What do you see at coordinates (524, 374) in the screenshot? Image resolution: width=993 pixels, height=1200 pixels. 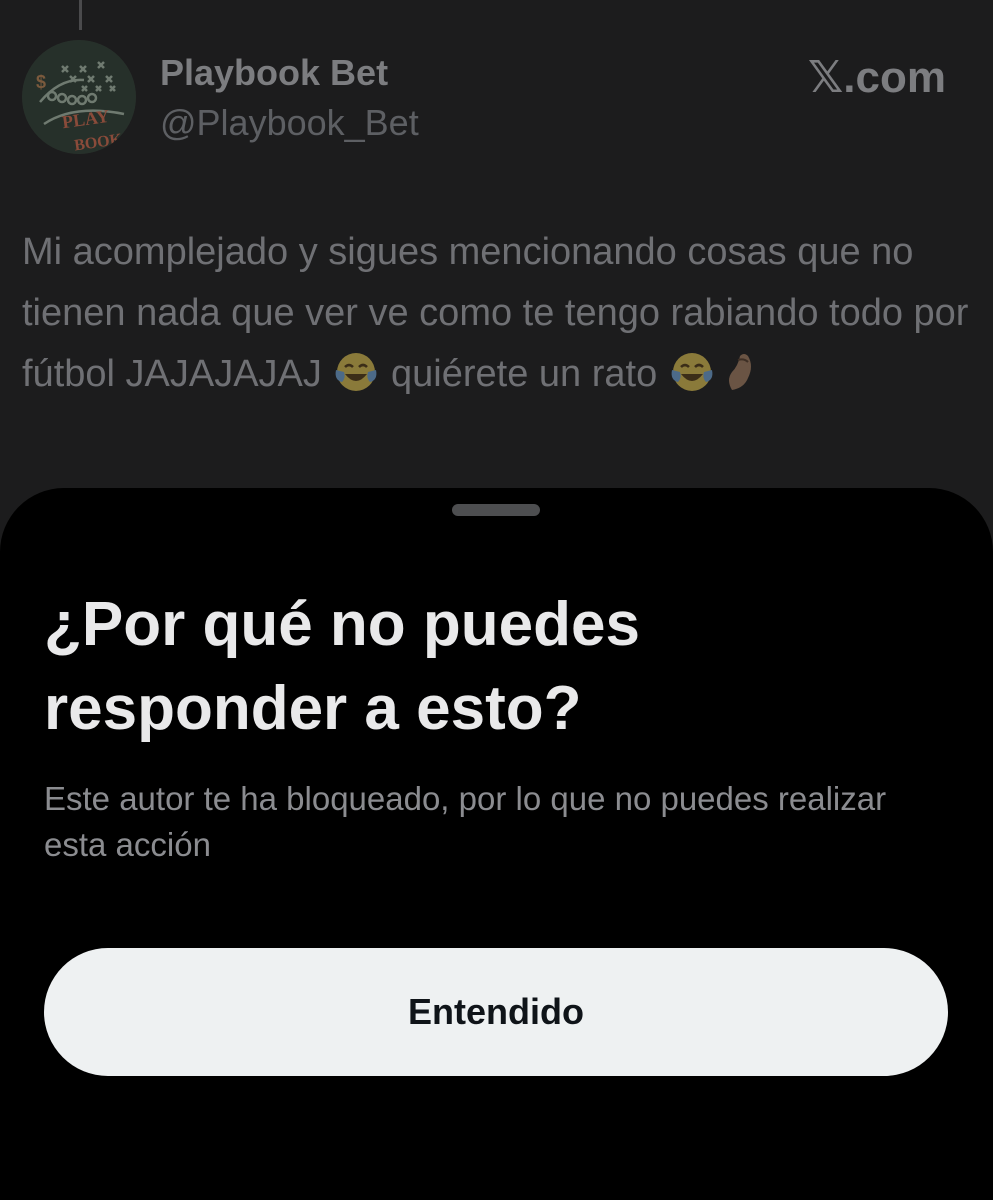 I see `tweet-text-part2: quiérete un rato` at bounding box center [524, 374].